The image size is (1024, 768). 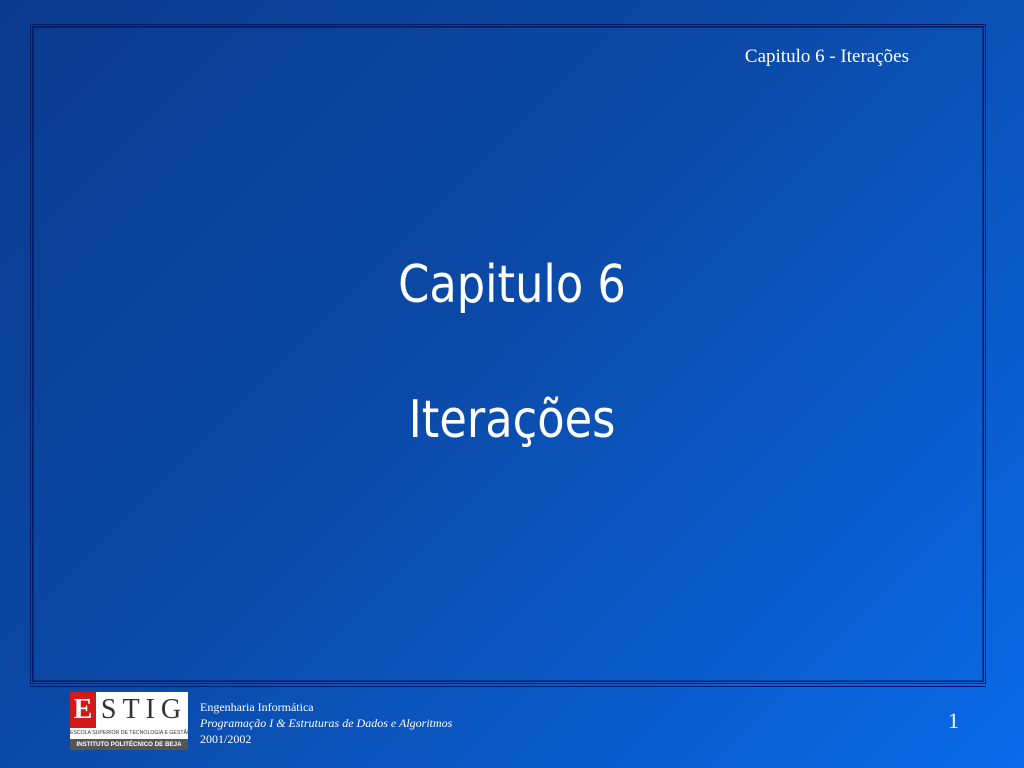 What do you see at coordinates (257, 707) in the screenshot?
I see `footer-department: Engenharia Informática` at bounding box center [257, 707].